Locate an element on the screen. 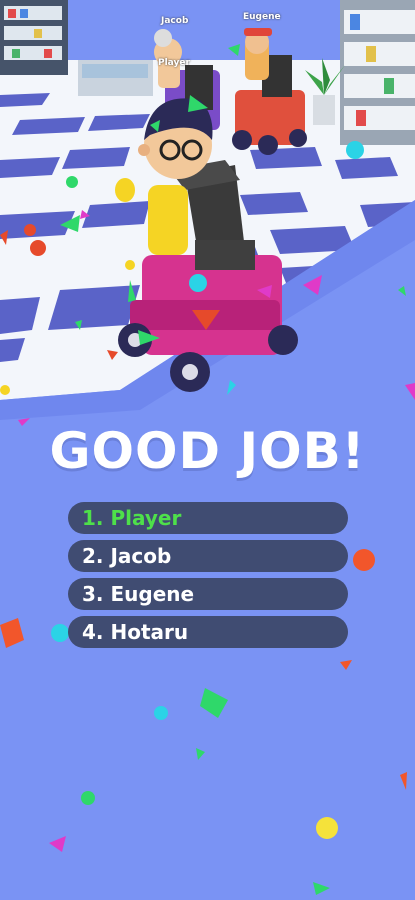 Image resolution: width=415 pixels, height=900 pixels. leaderboard-row-1: 1. Player is located at coordinates (208, 518).